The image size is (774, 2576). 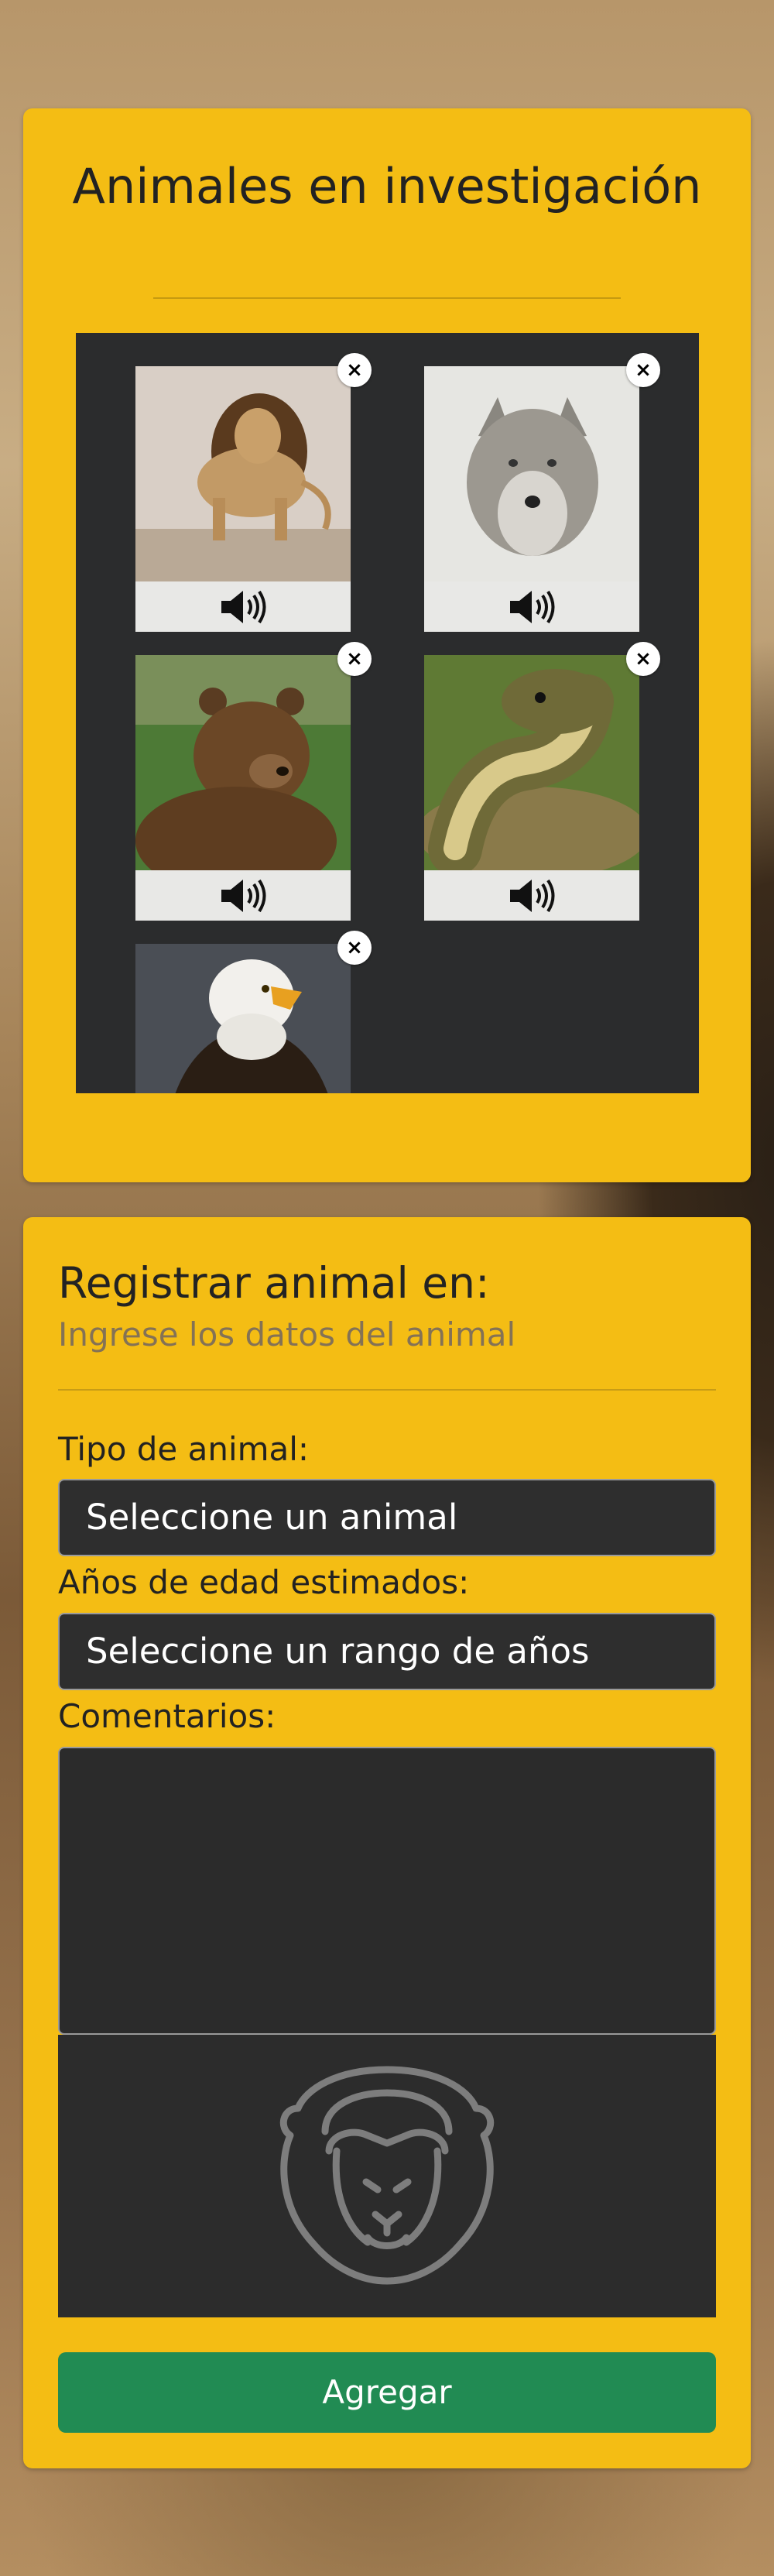 What do you see at coordinates (643, 659) in the screenshot?
I see `remove-snake-button: ×` at bounding box center [643, 659].